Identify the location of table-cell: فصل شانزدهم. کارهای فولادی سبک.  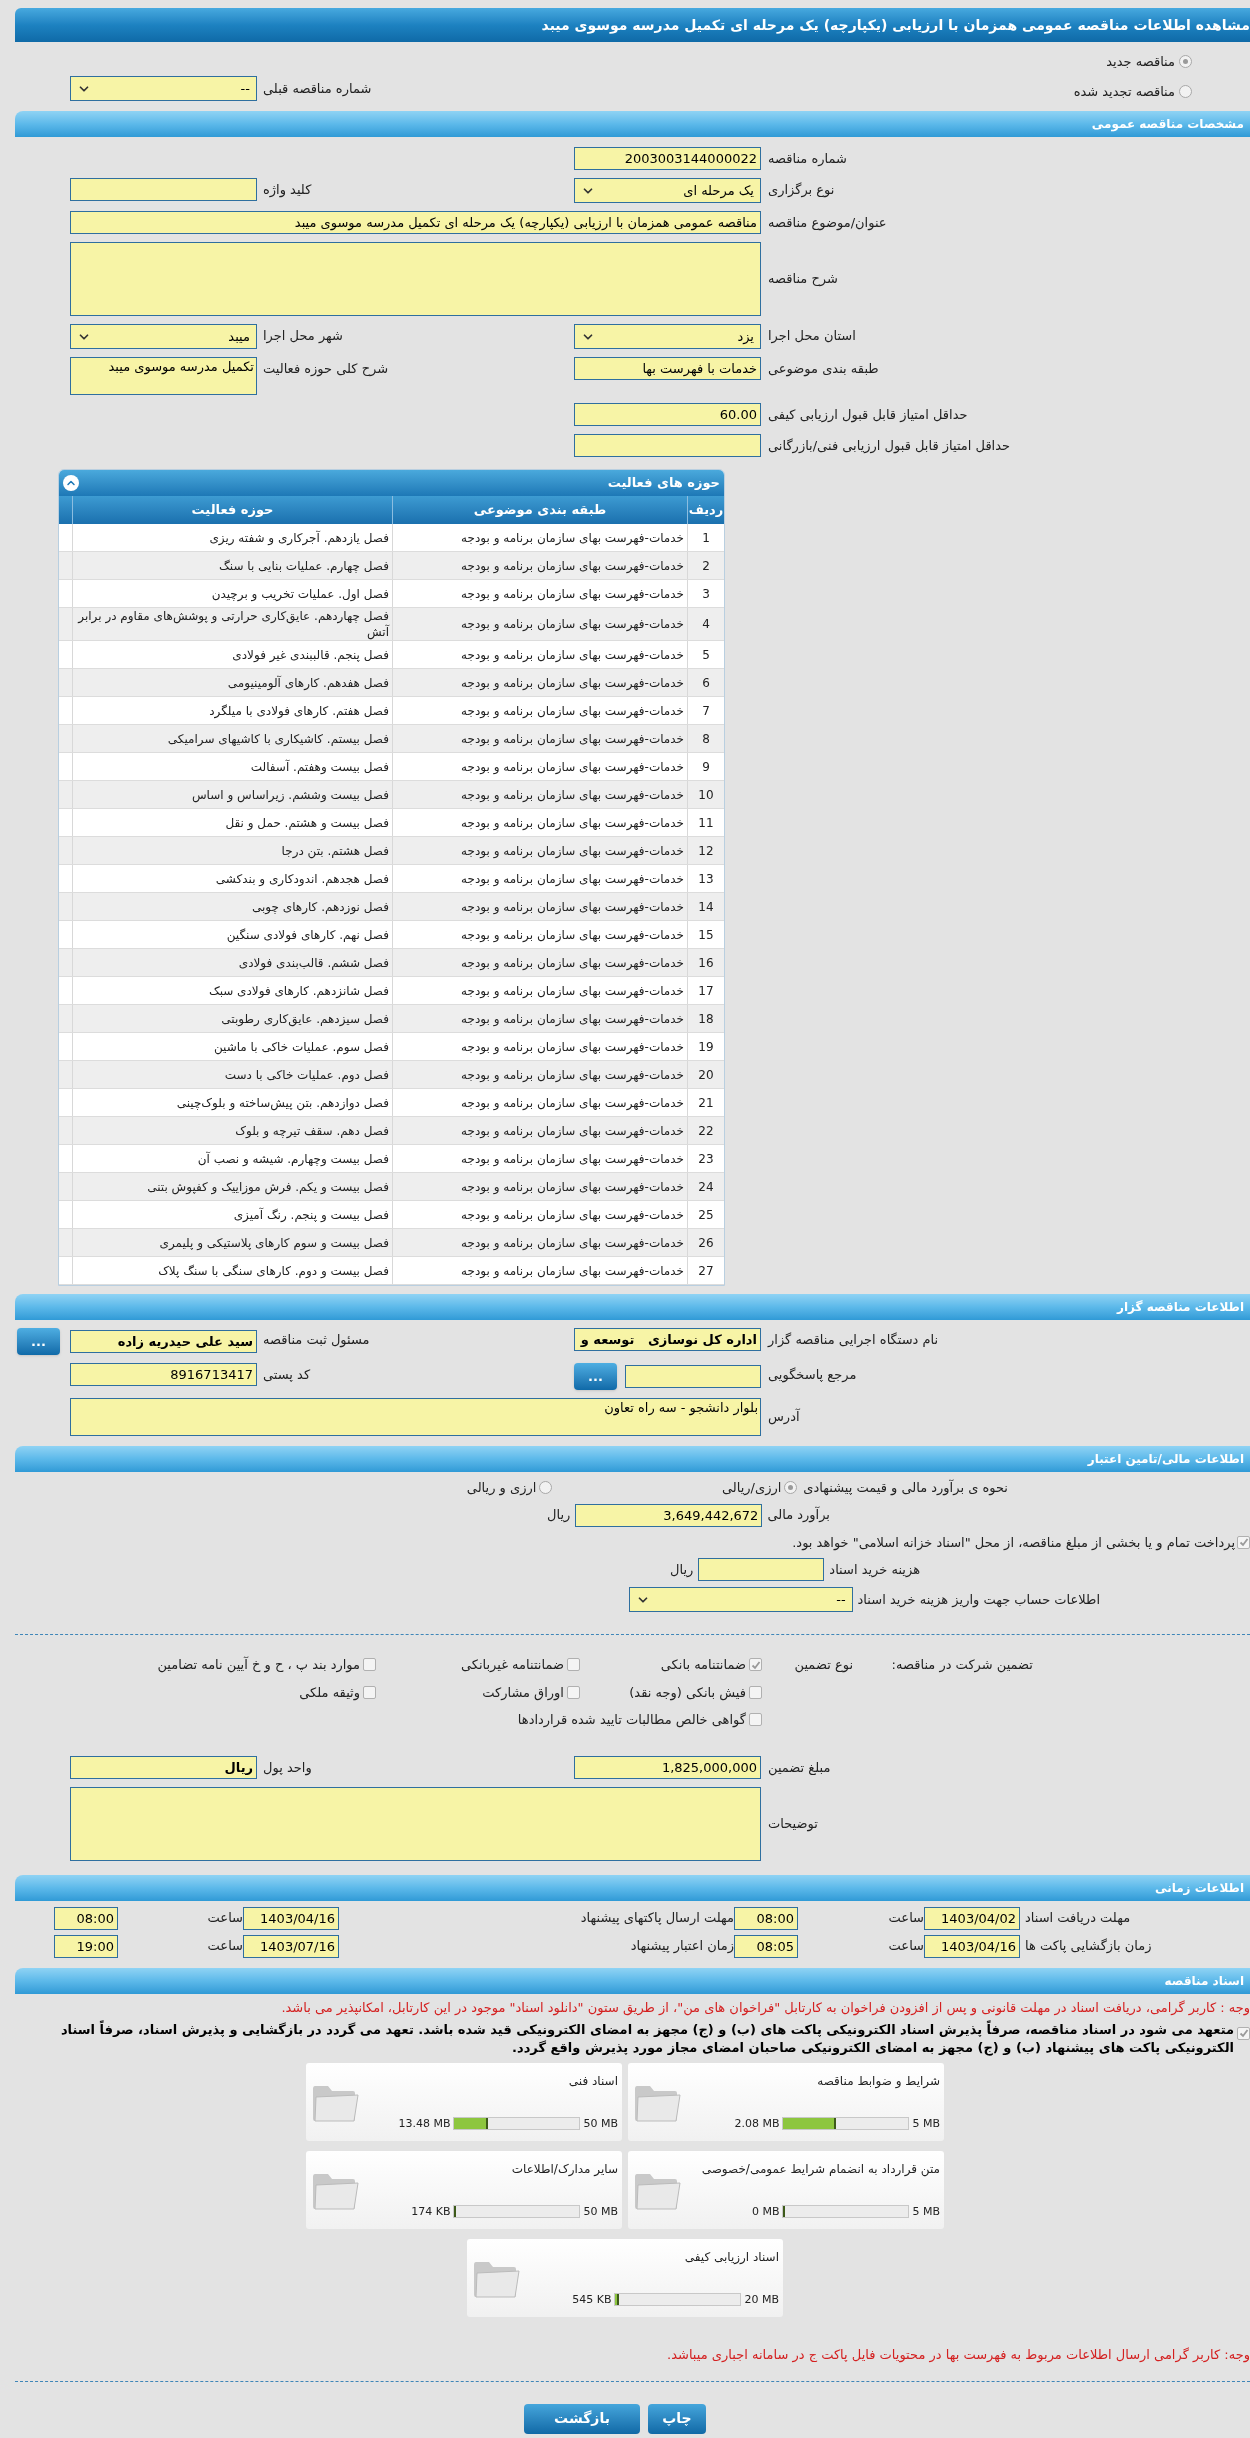
(232, 990).